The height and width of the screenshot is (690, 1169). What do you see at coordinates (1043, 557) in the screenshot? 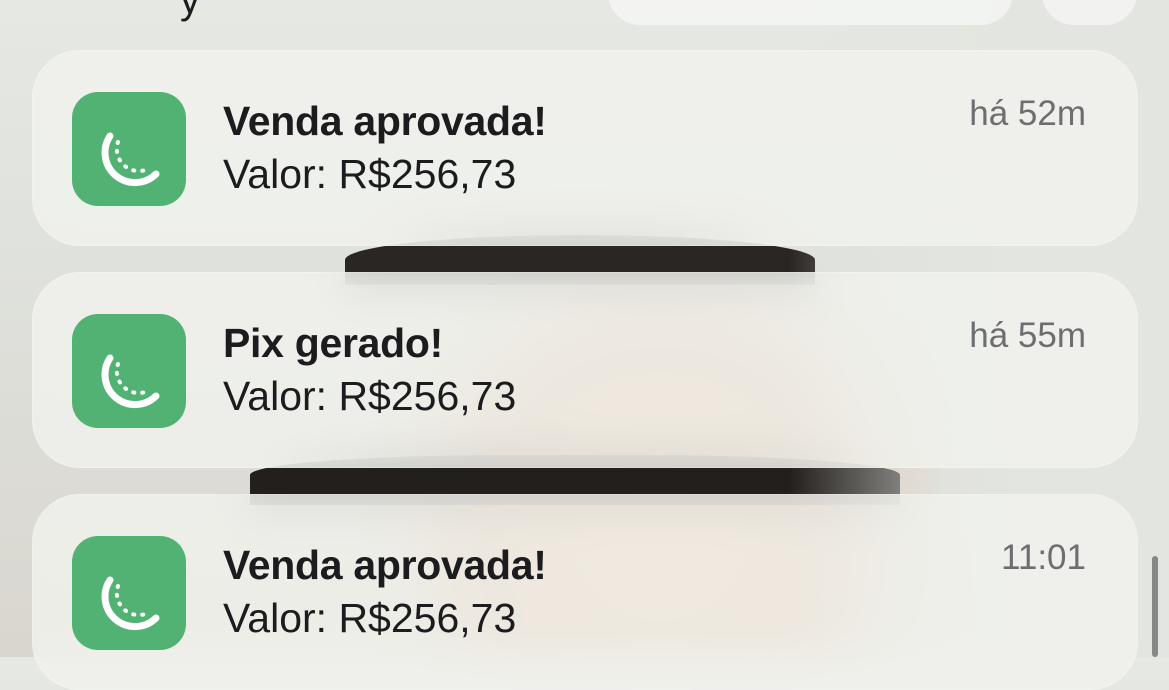
I see `notification-time: 11:01` at bounding box center [1043, 557].